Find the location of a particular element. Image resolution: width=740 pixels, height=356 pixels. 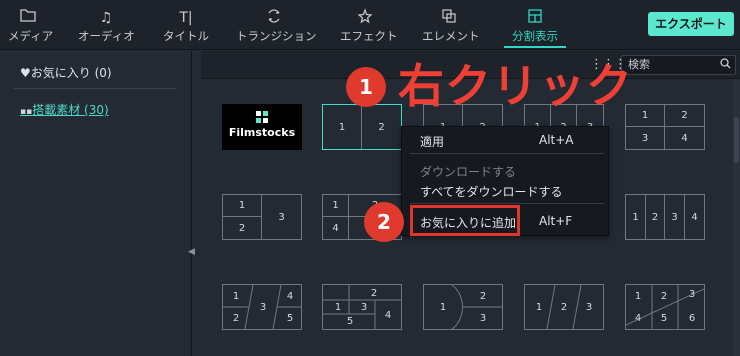

grid-icon: ▪▪ is located at coordinates (26, 112).